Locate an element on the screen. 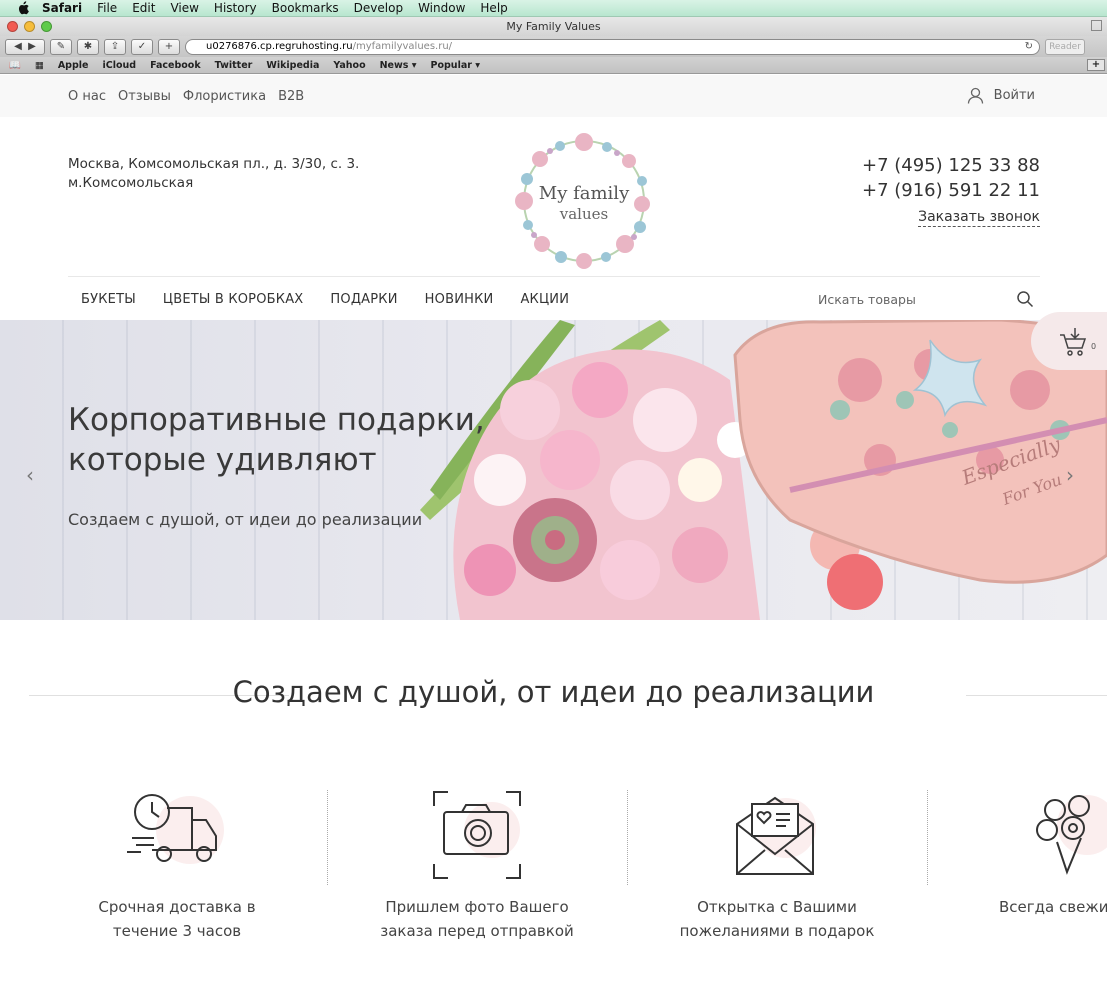 The height and width of the screenshot is (995, 1107). menu-file: File is located at coordinates (107, 8).